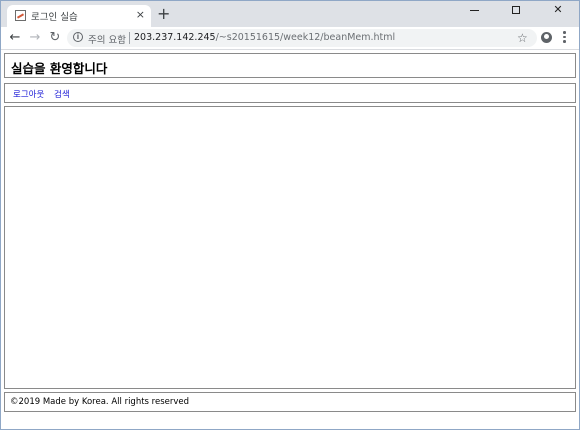  Describe the element at coordinates (175, 37) in the screenshot. I see `url-host: 203.237.142.245` at that location.